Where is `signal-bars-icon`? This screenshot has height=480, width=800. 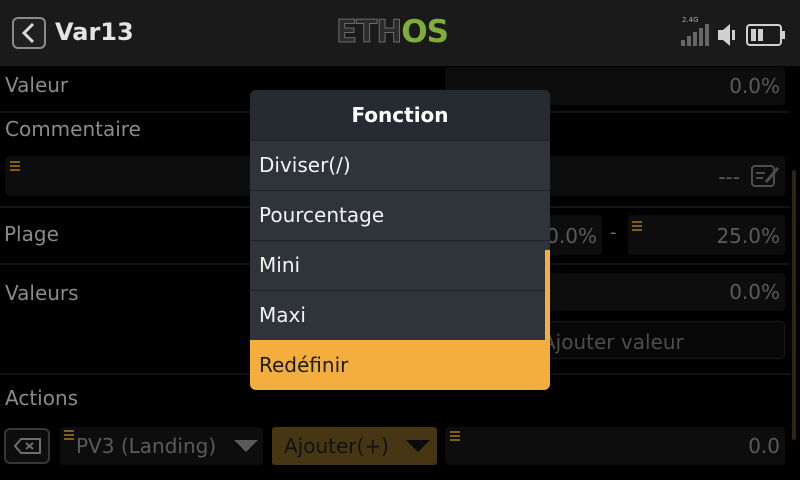 signal-bars-icon is located at coordinates (695, 35).